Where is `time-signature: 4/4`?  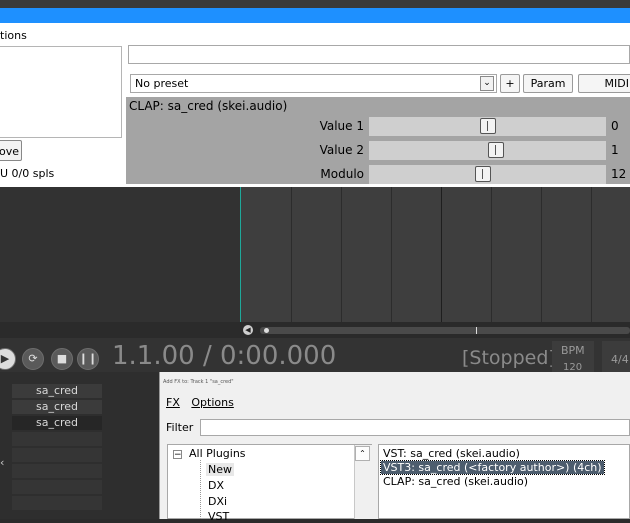
time-signature: 4/4 is located at coordinates (620, 359).